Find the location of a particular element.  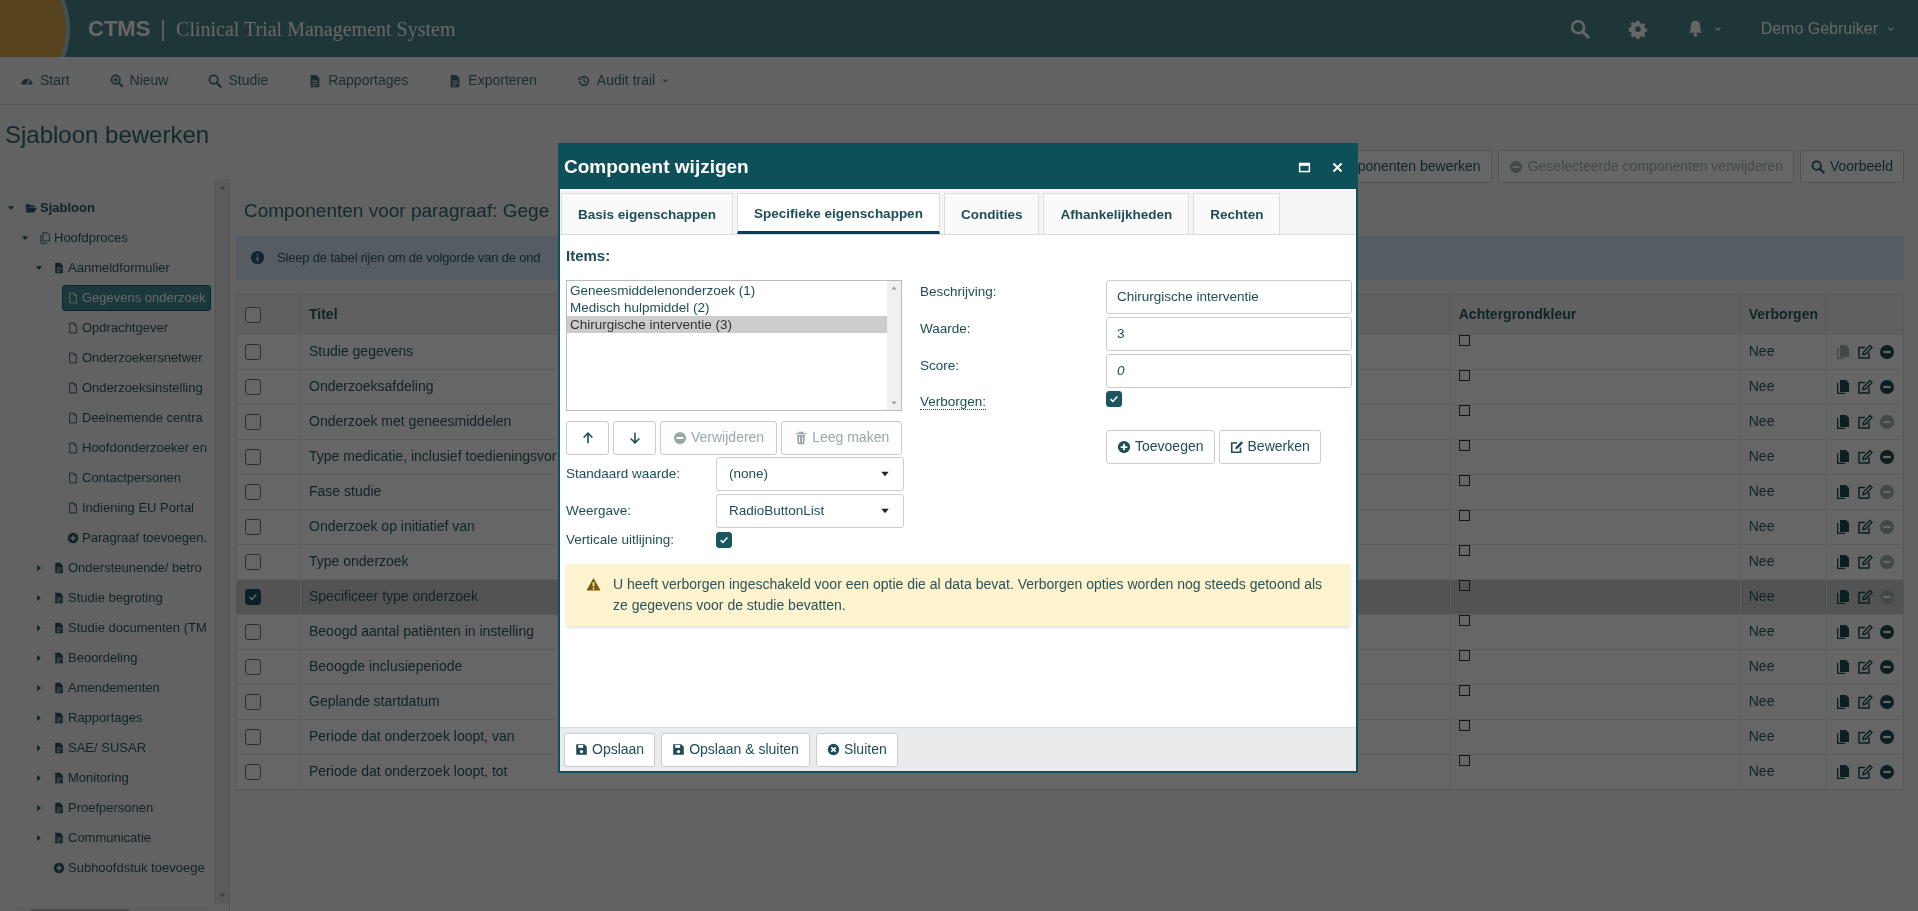

tab: Rechten is located at coordinates (1237, 214).